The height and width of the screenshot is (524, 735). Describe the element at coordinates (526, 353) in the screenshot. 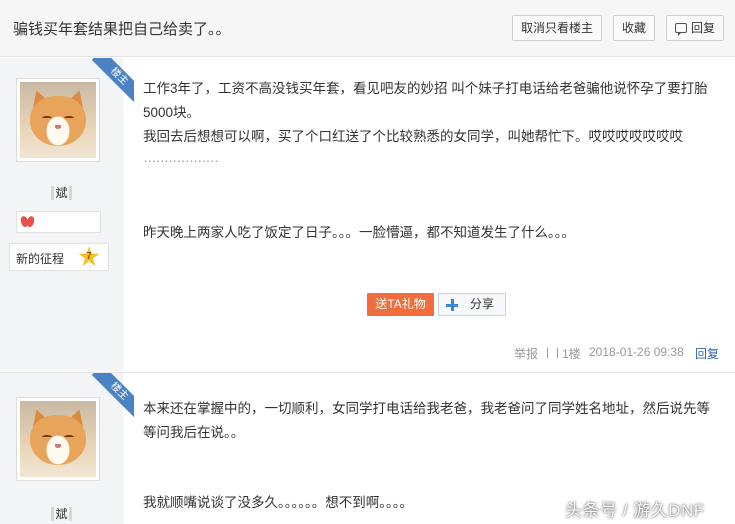

I see `report-link: 举报` at that location.